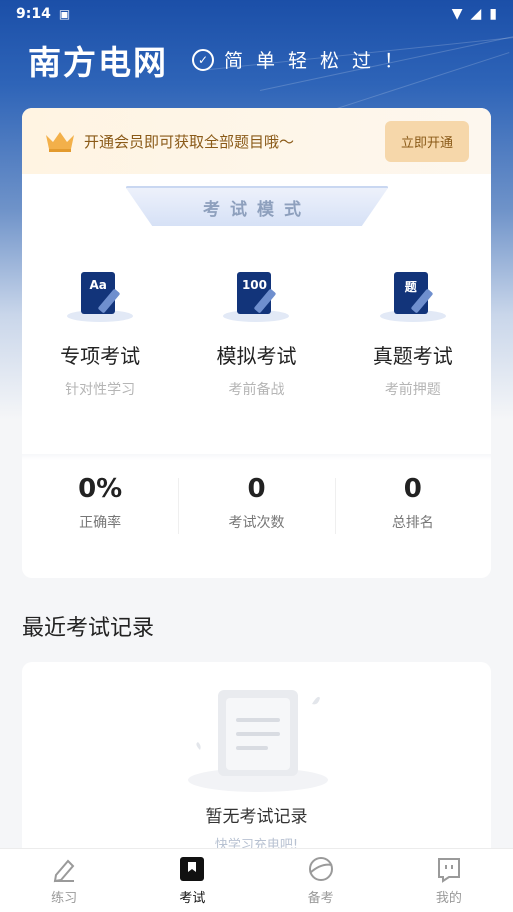  Describe the element at coordinates (100, 297) in the screenshot. I see `book-aa-icon: Aa` at that location.